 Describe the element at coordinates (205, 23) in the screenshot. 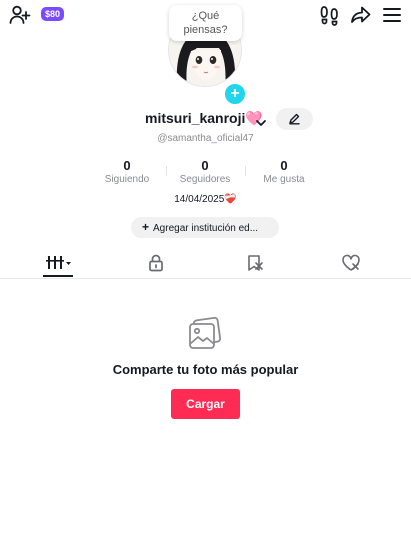

I see `note-bubble: ¿Qué piensas?` at that location.